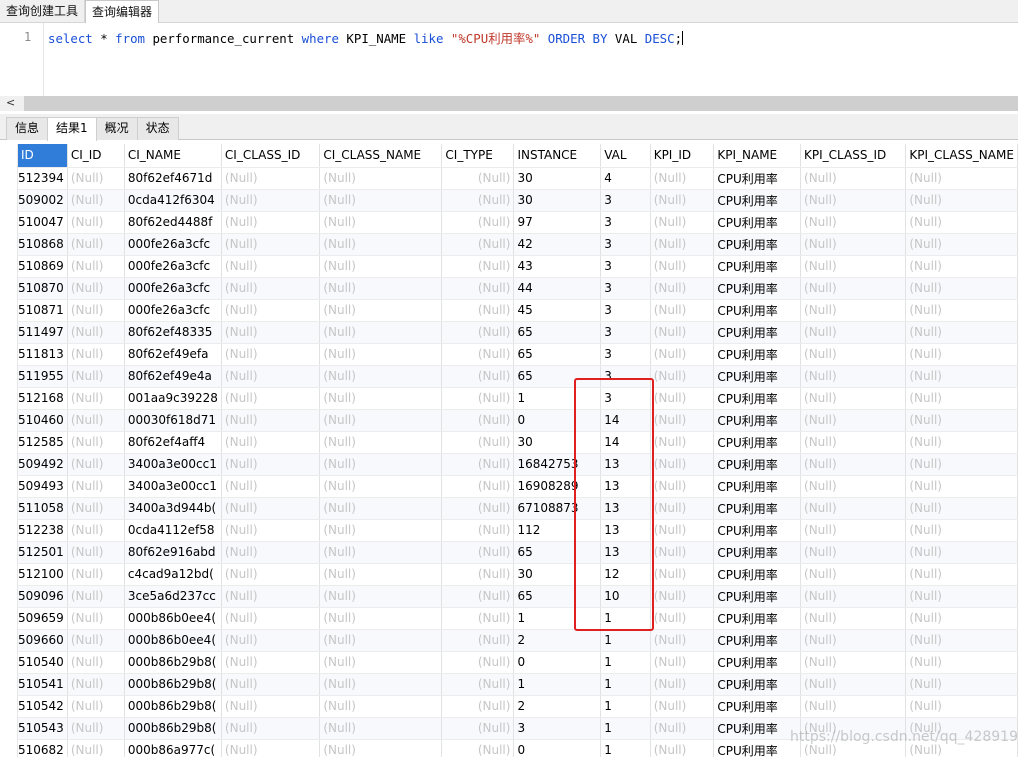 The width and height of the screenshot is (1018, 757). I want to click on cell-id: 511955, so click(43, 376).